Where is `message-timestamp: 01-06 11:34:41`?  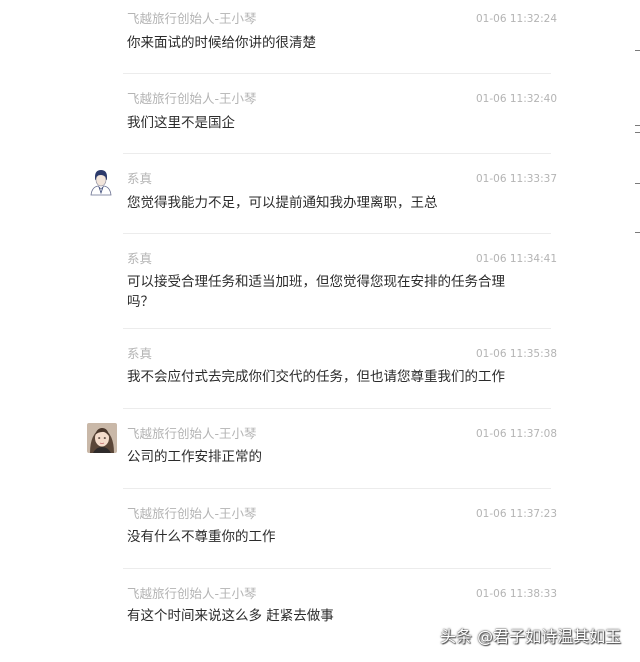
message-timestamp: 01-06 11:34:41 is located at coordinates (517, 259).